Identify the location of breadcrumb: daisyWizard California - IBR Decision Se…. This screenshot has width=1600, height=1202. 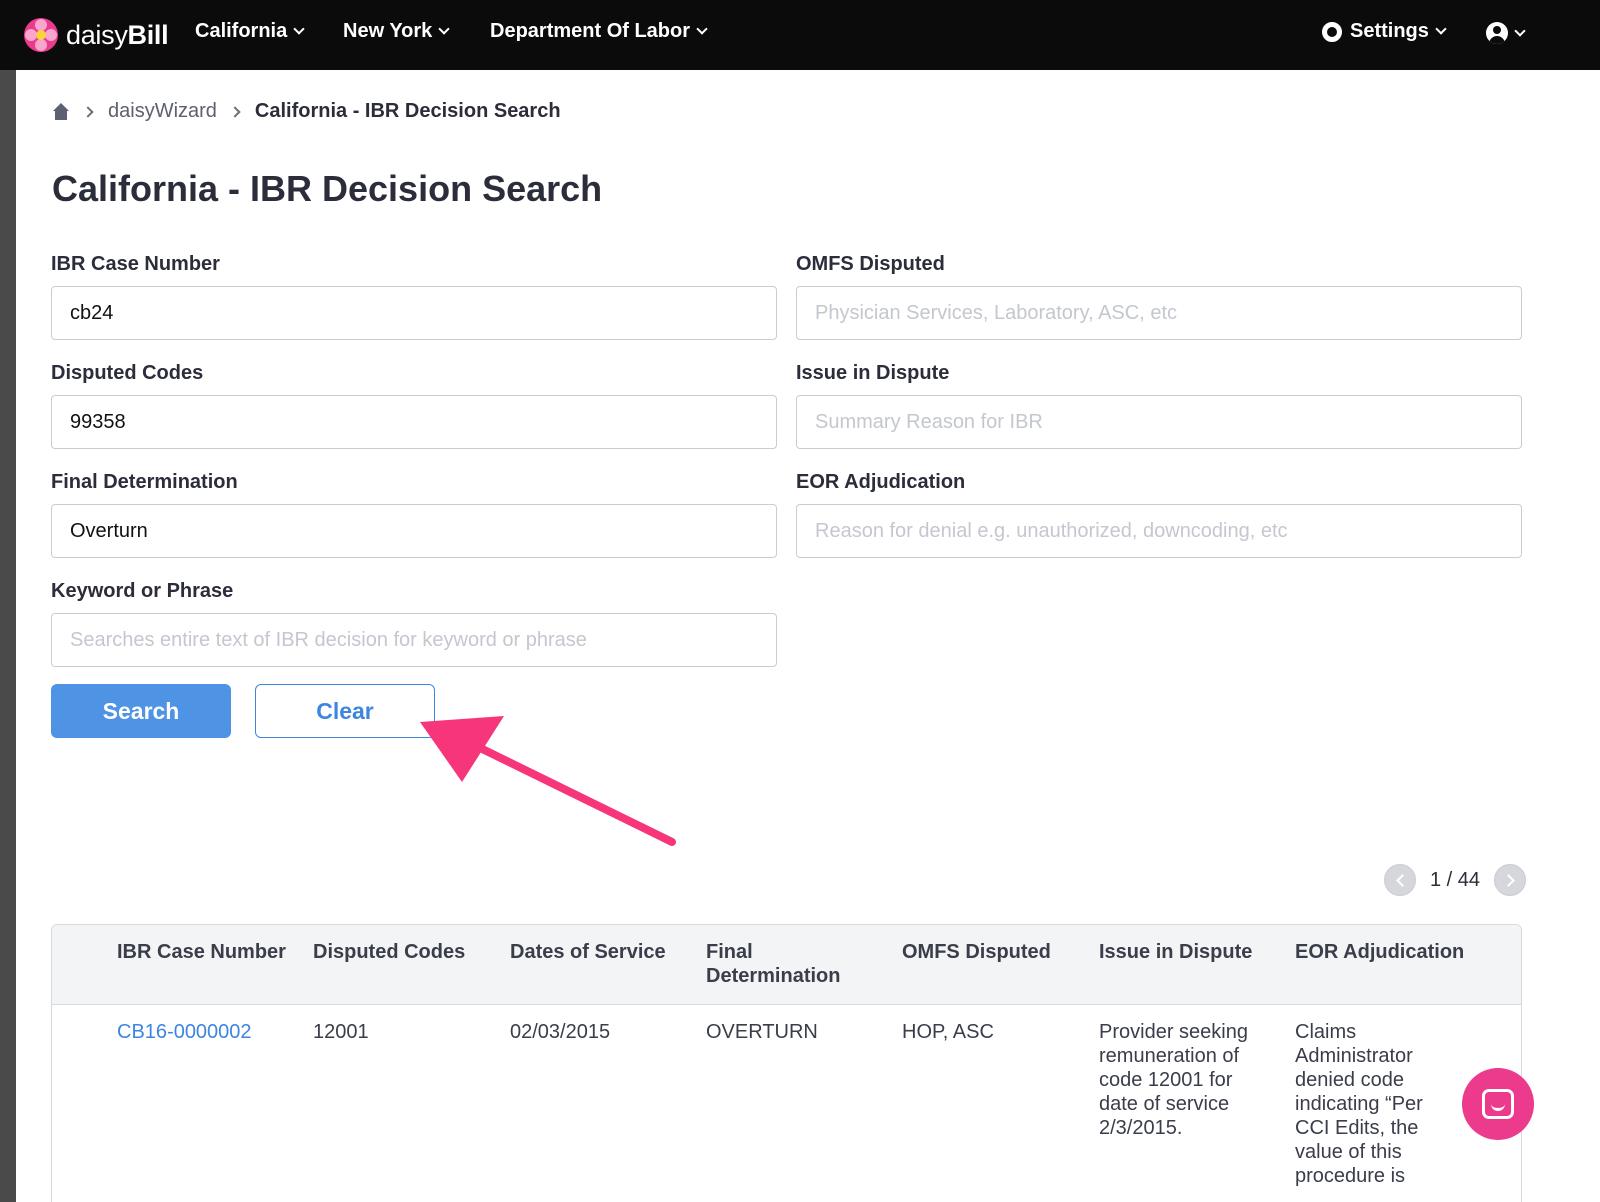
(306, 111).